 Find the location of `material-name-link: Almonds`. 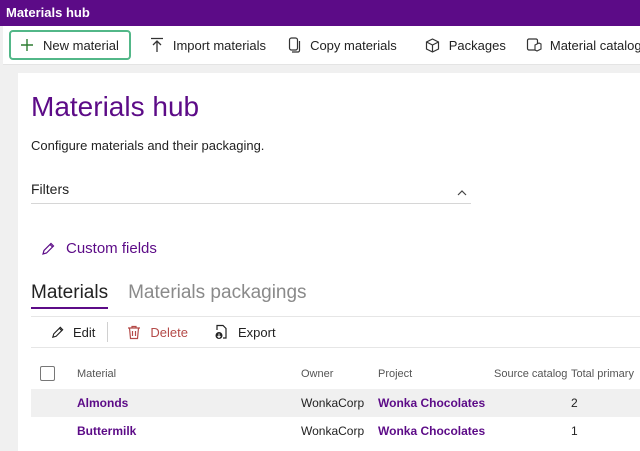

material-name-link: Almonds is located at coordinates (102, 403).